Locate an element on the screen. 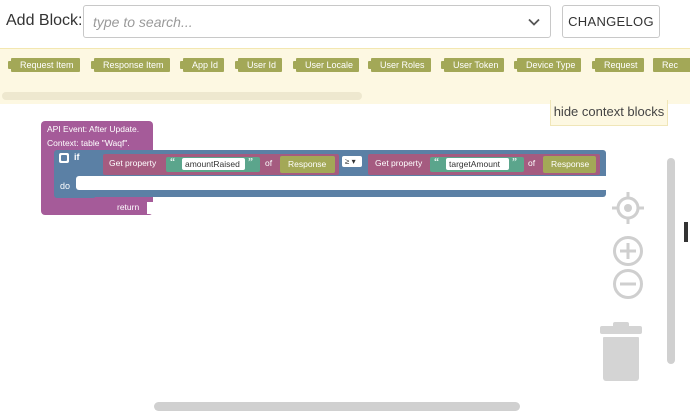 Image resolution: width=690 pixels, height=414 pixels. block-search-combobox is located at coordinates (317, 21).